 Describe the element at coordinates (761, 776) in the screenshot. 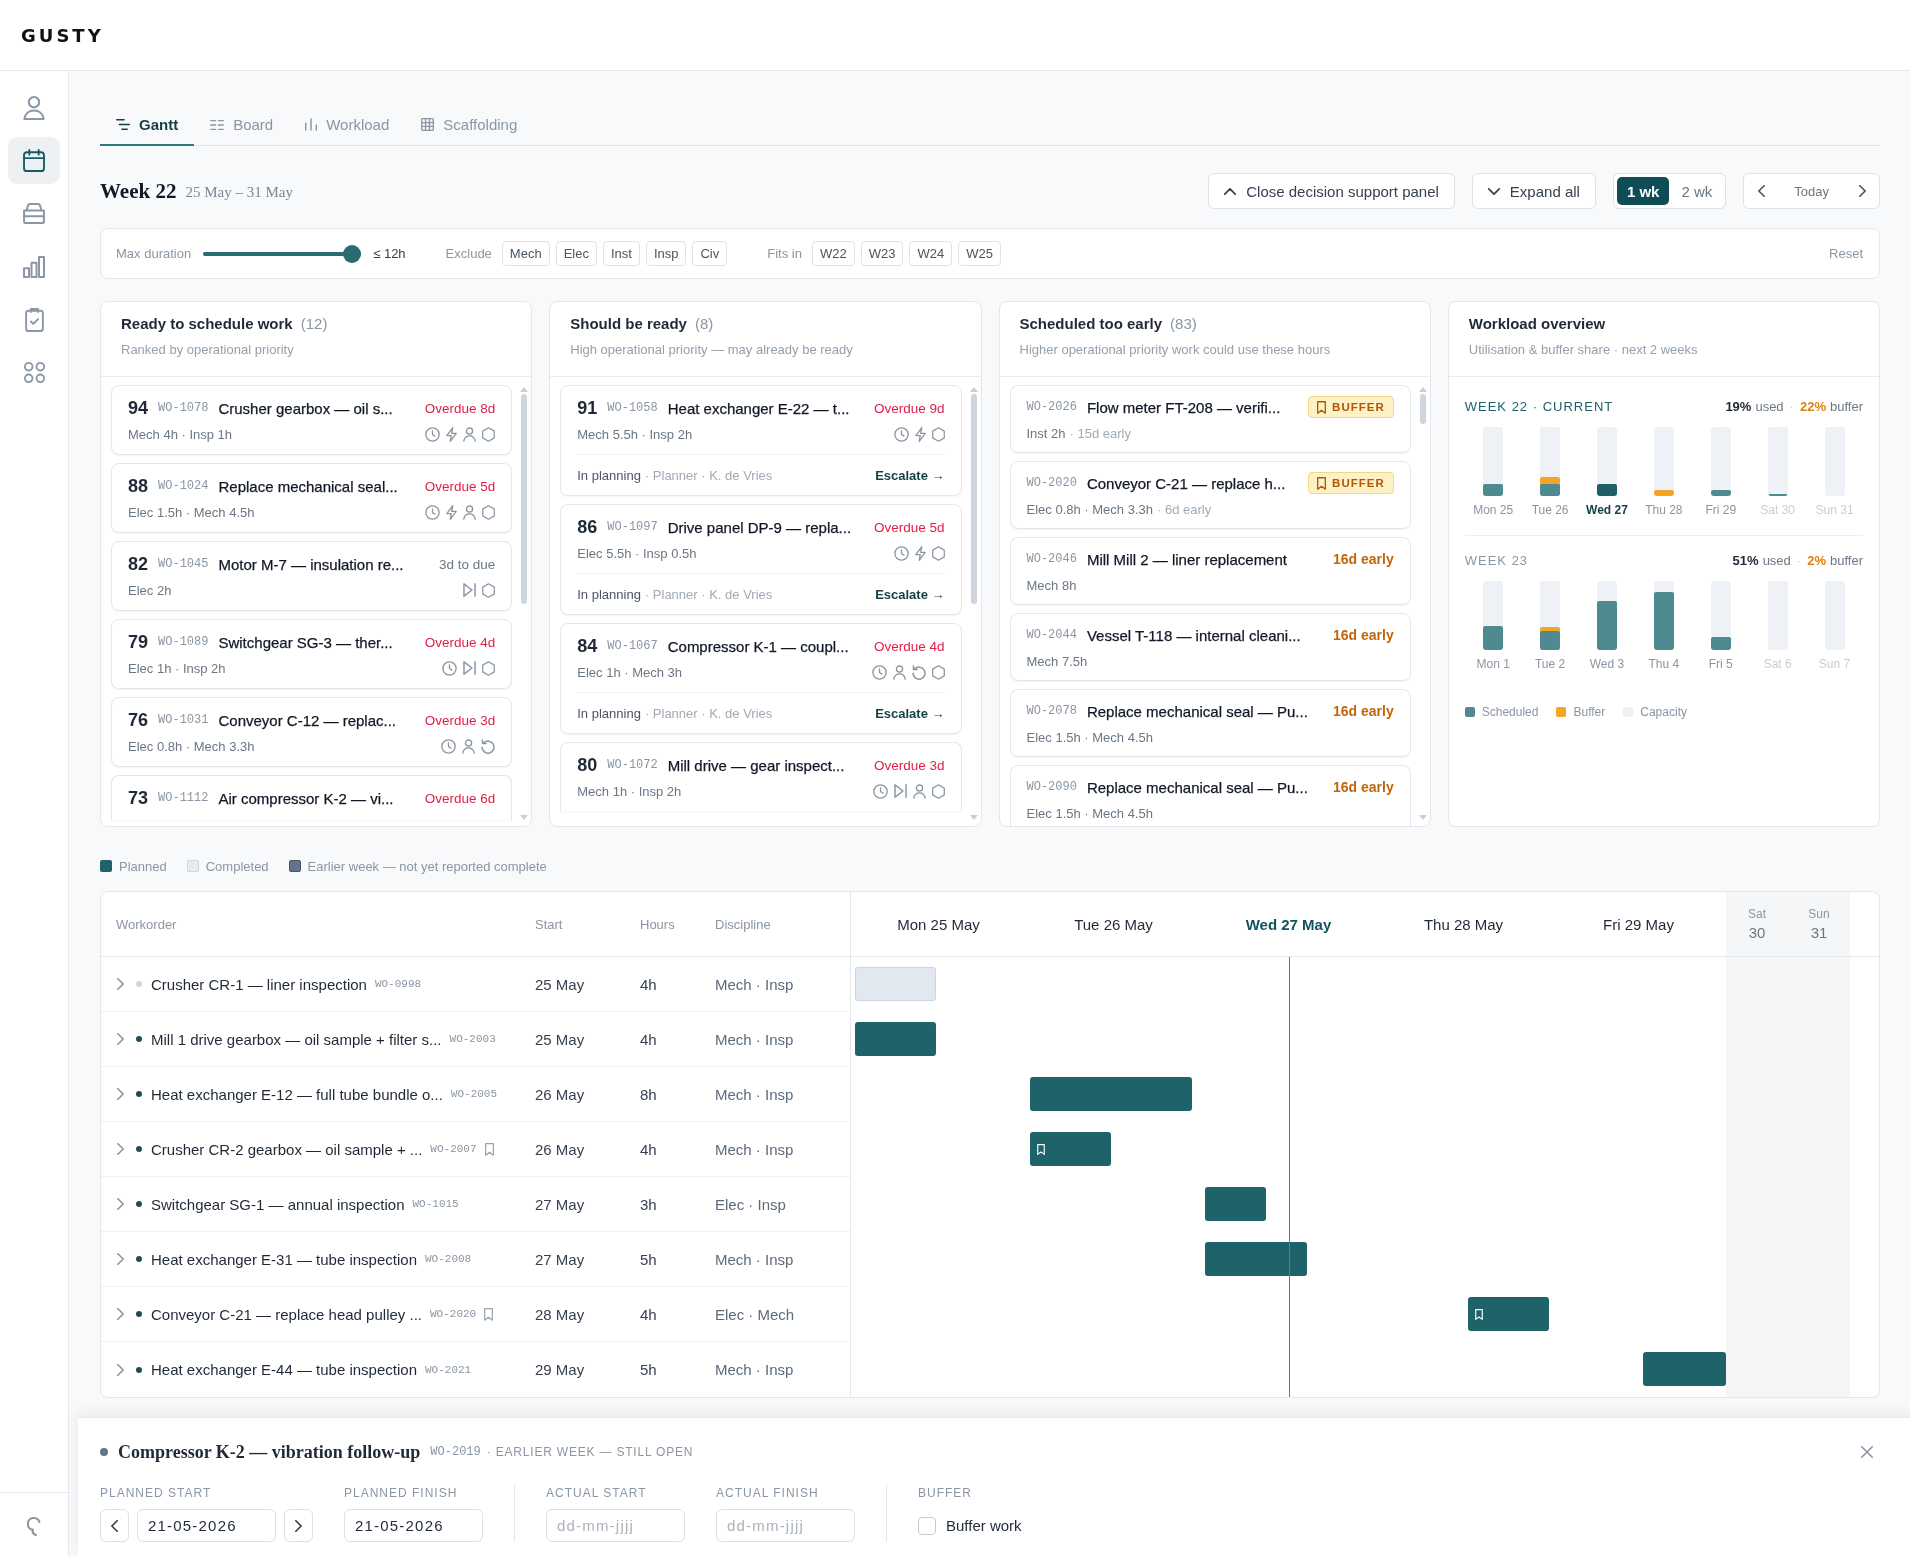

I see `work-card: 80 WO-1072 Mill drive — gear inspect... Overdue 3d Mech 1h · Insp 2h` at that location.